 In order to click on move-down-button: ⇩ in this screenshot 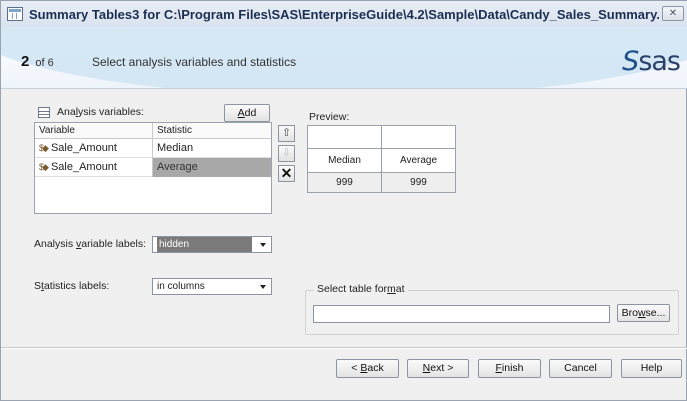, I will do `click(286, 153)`.